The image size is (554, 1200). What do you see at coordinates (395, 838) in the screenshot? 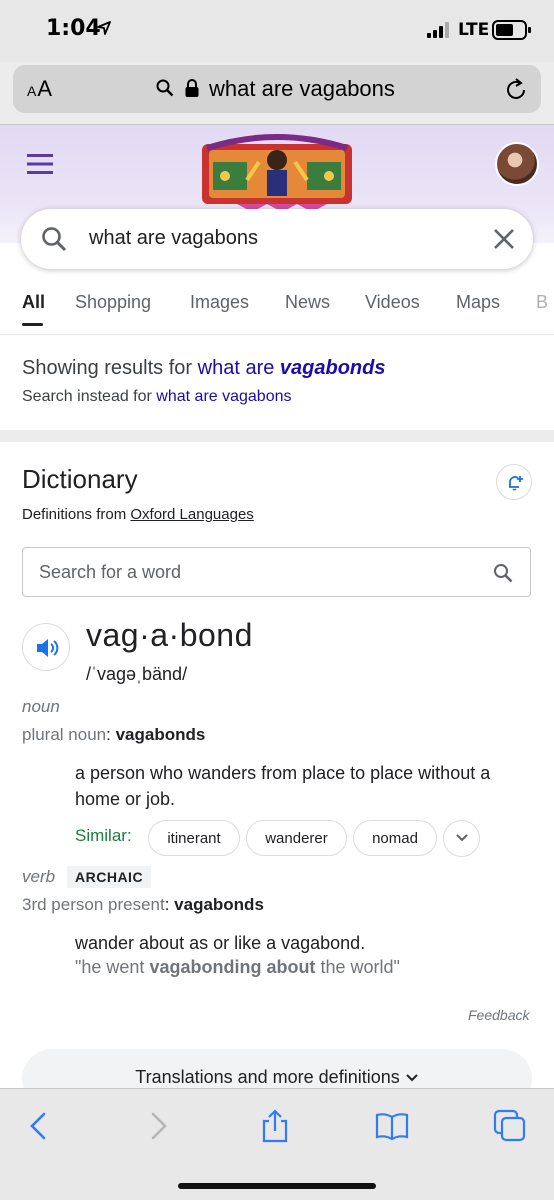
I see `synonym-chip: nomad` at bounding box center [395, 838].